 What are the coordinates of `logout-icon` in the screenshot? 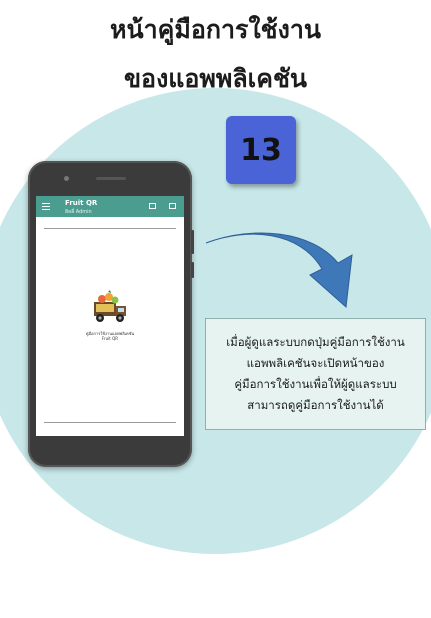 It's located at (172, 206).